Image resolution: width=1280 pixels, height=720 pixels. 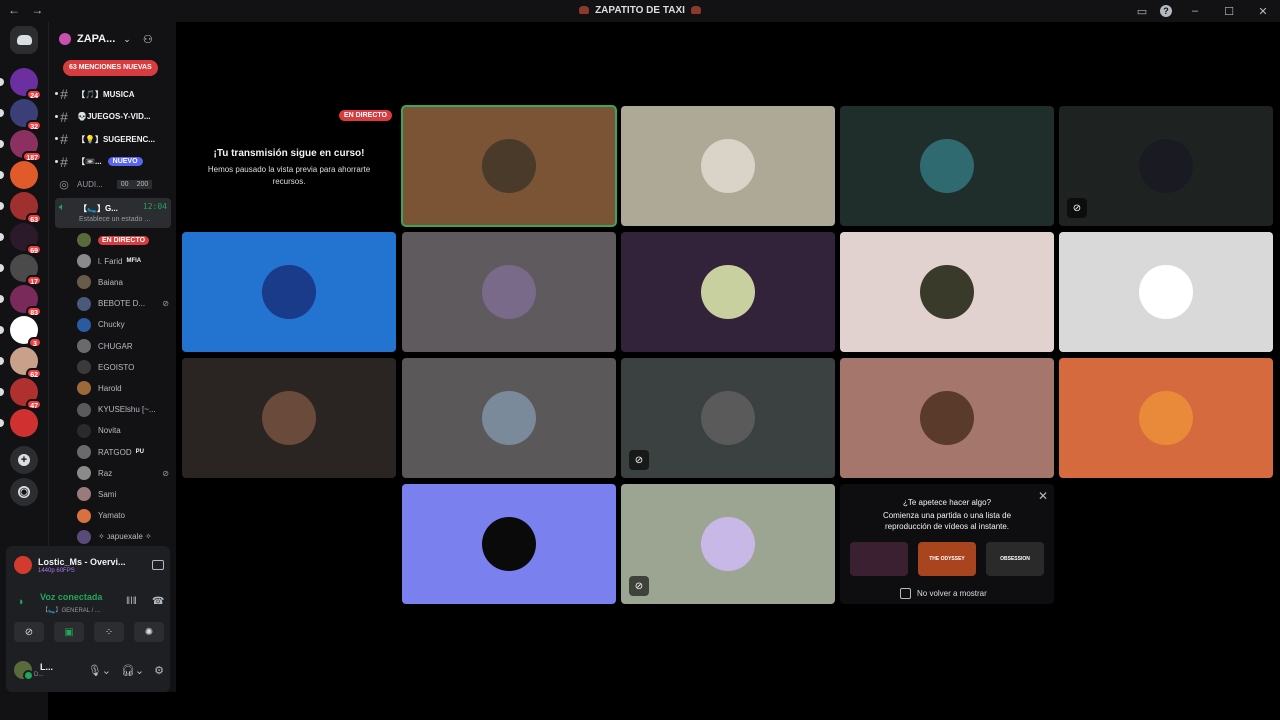 What do you see at coordinates (123, 261) in the screenshot?
I see `voice-member: l. Farid MFIA` at bounding box center [123, 261].